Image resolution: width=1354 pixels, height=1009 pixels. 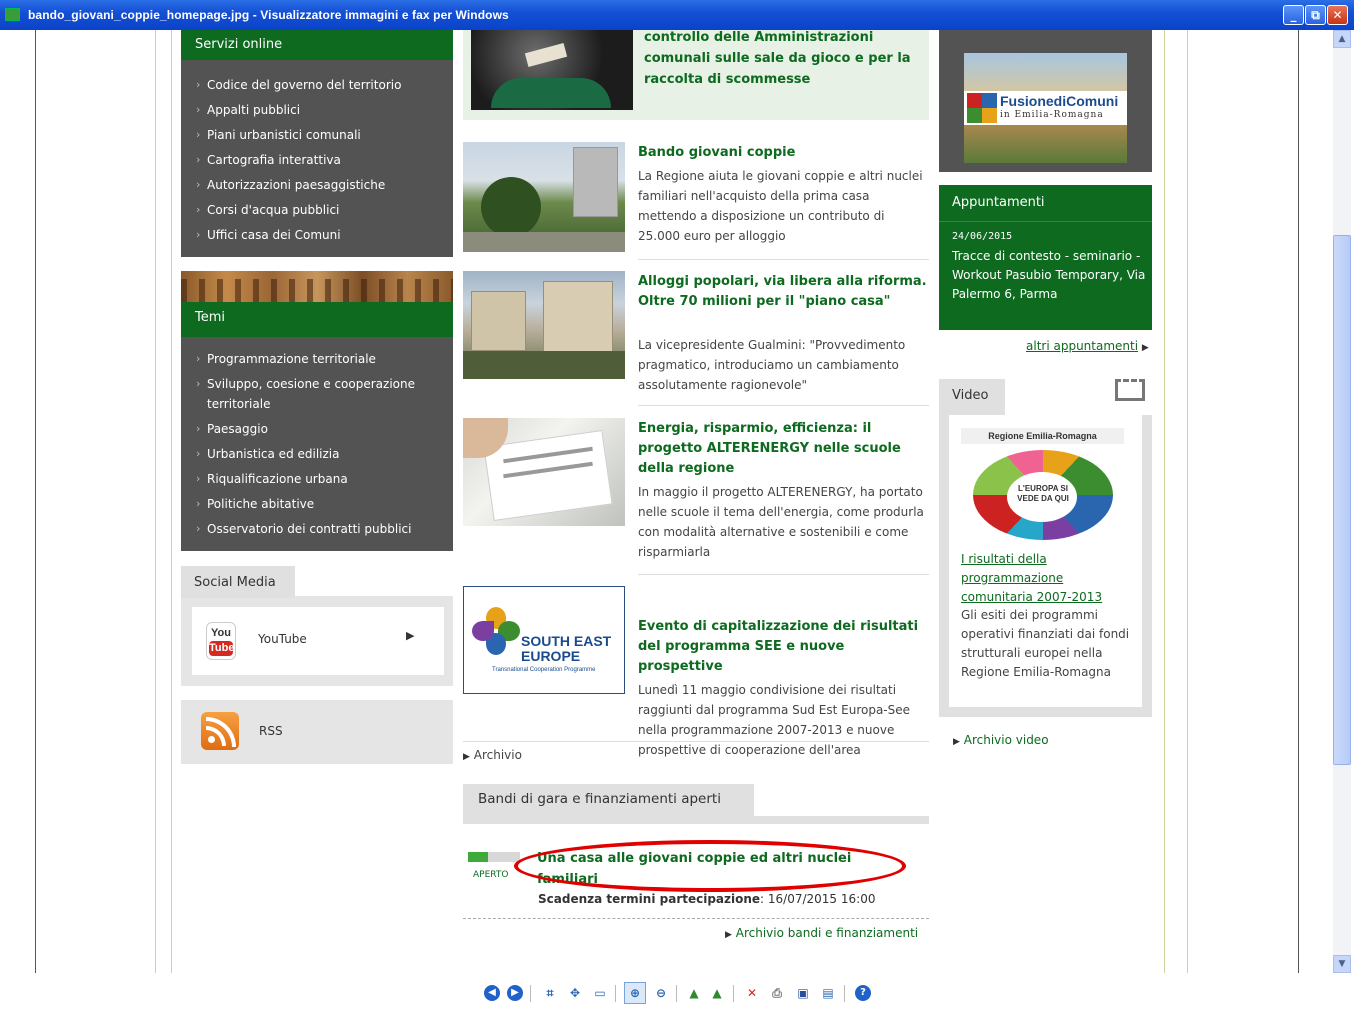 What do you see at coordinates (1001, 740) in the screenshot?
I see `archivio-video-link: ▶ Archivio video` at bounding box center [1001, 740].